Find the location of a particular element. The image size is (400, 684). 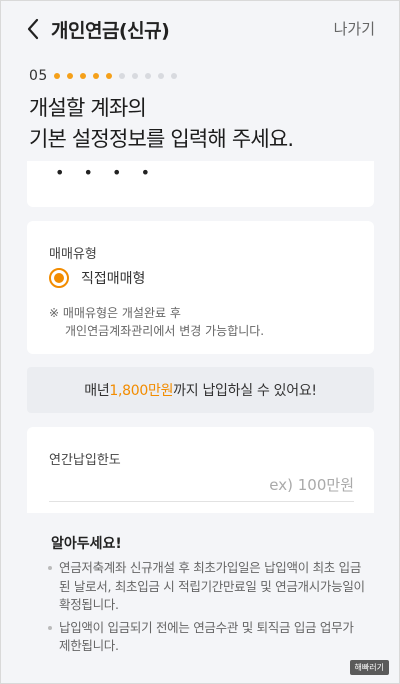

progress-indicator: 05 is located at coordinates (106, 76).